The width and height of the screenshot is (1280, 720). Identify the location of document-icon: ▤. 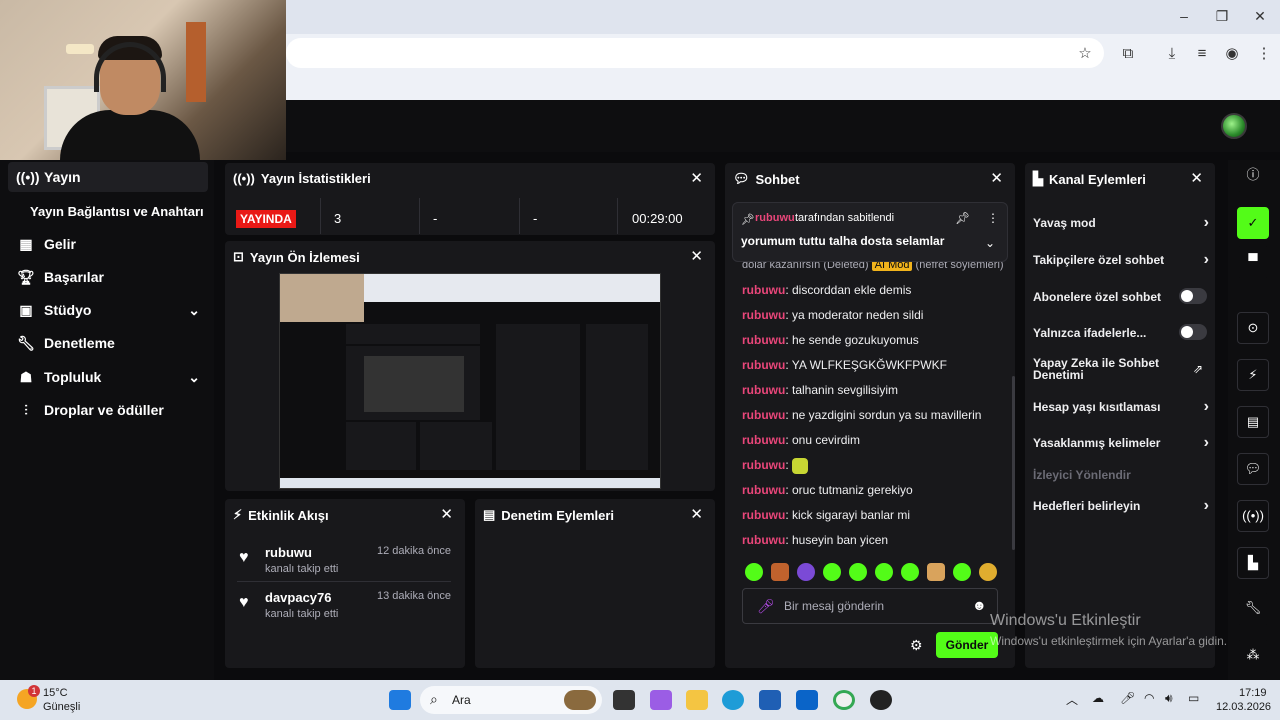
(1253, 422).